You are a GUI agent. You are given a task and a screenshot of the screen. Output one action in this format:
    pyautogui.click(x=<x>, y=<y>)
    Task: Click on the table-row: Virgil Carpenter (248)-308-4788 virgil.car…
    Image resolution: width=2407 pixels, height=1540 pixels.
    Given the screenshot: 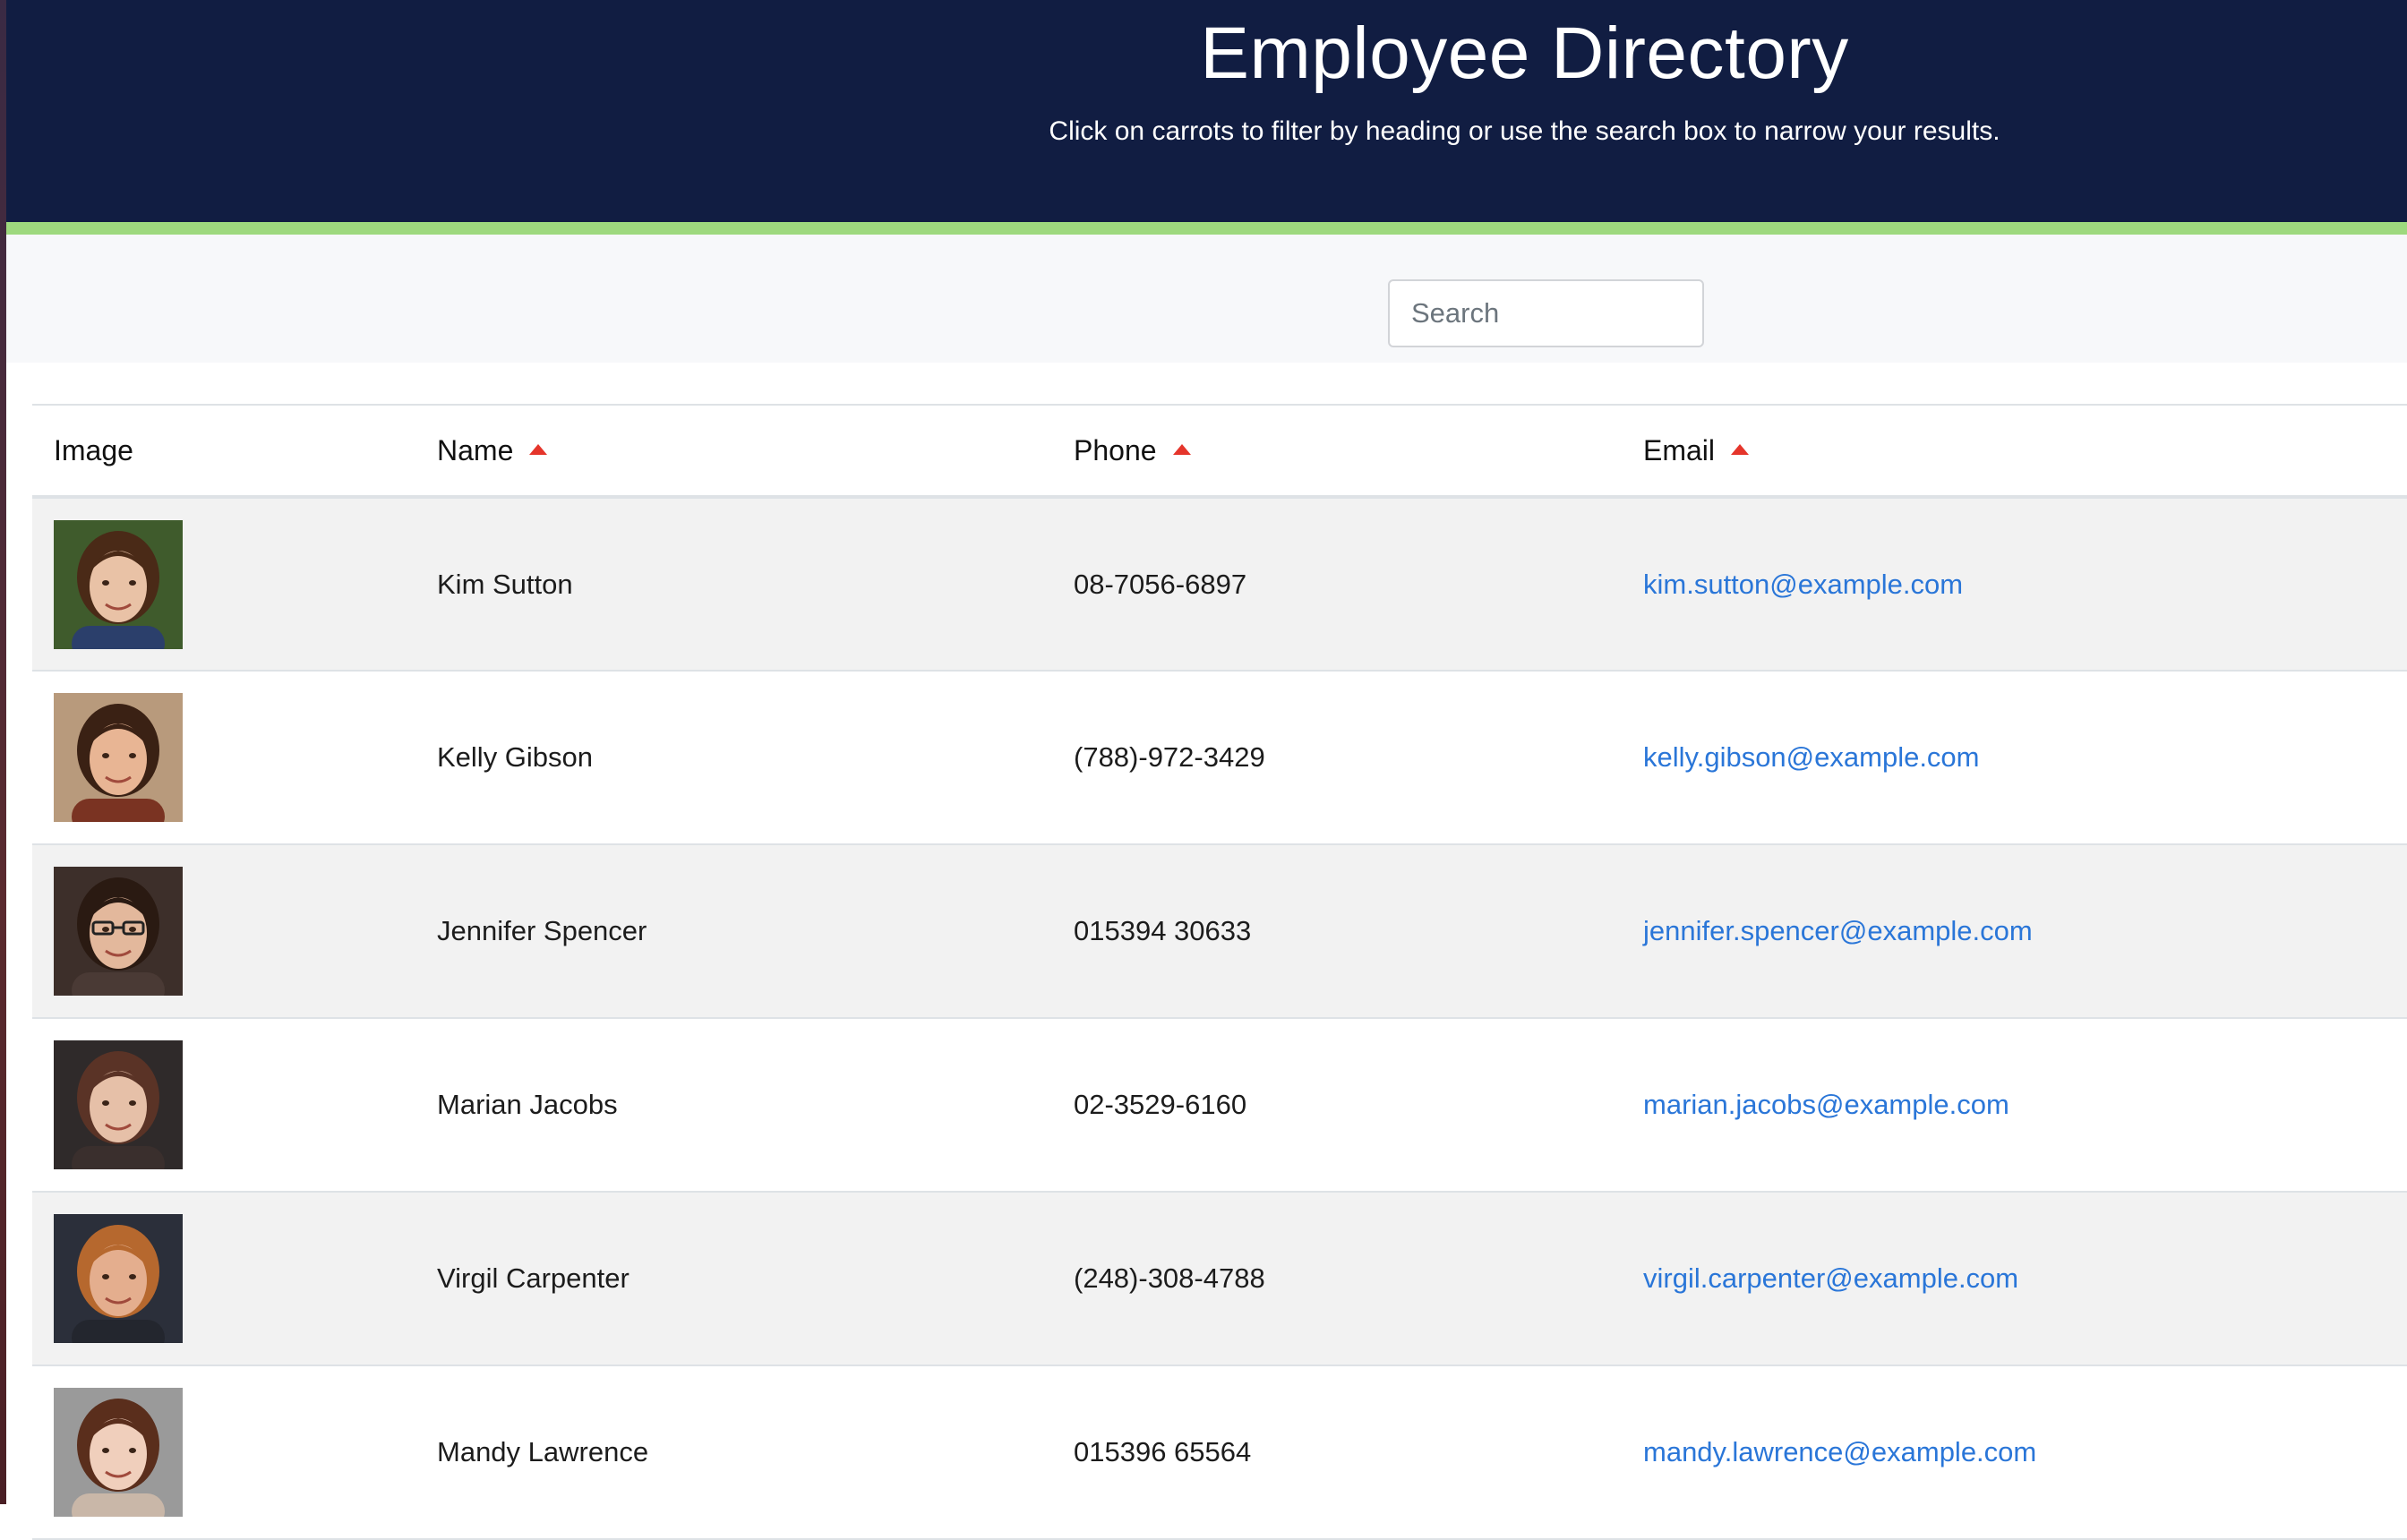 What is the action you would take?
    pyautogui.click(x=1219, y=1279)
    